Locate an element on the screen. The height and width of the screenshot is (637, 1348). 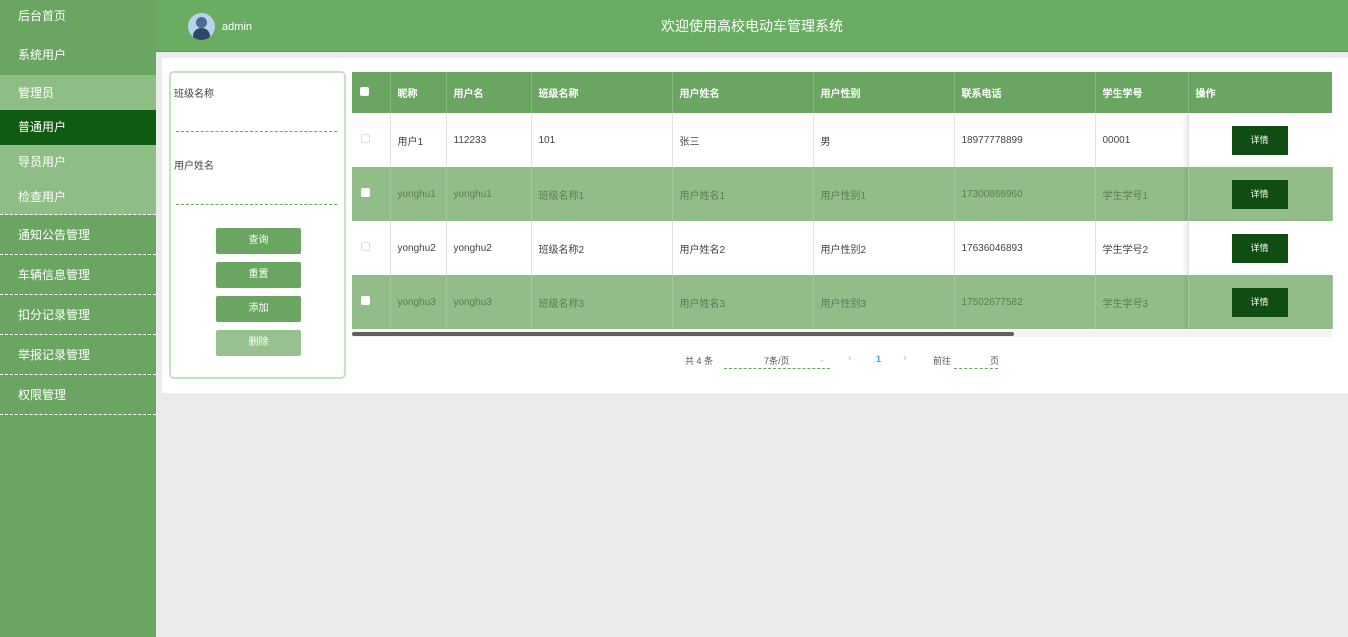
col-header-name: 用户姓名 is located at coordinates (743, 92).